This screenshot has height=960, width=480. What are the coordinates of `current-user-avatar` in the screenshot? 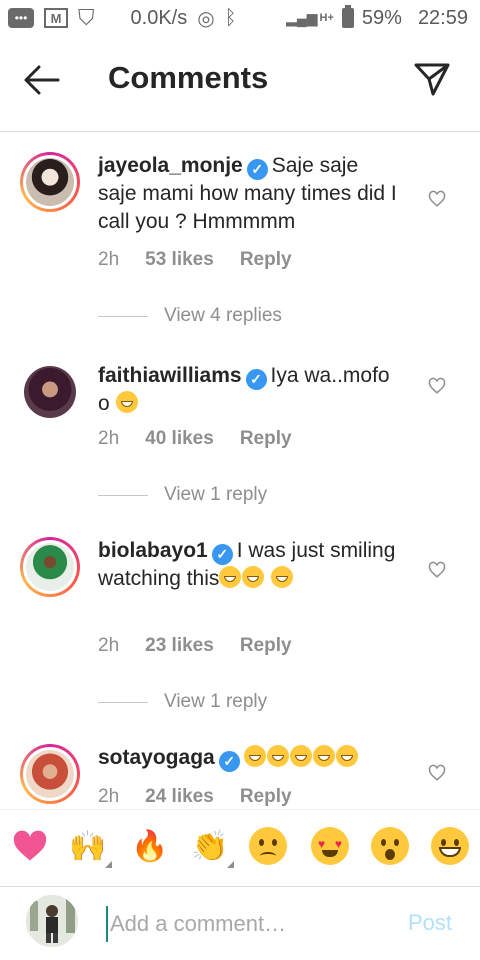 It's located at (52, 921).